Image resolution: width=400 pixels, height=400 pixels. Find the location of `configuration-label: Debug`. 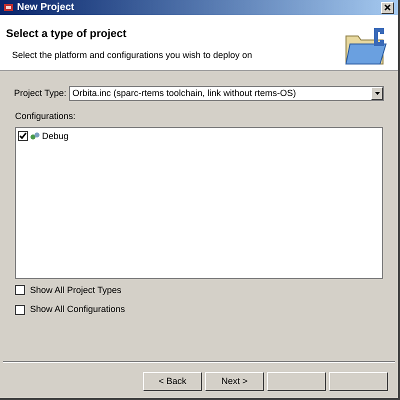

configuration-label: Debug is located at coordinates (55, 136).